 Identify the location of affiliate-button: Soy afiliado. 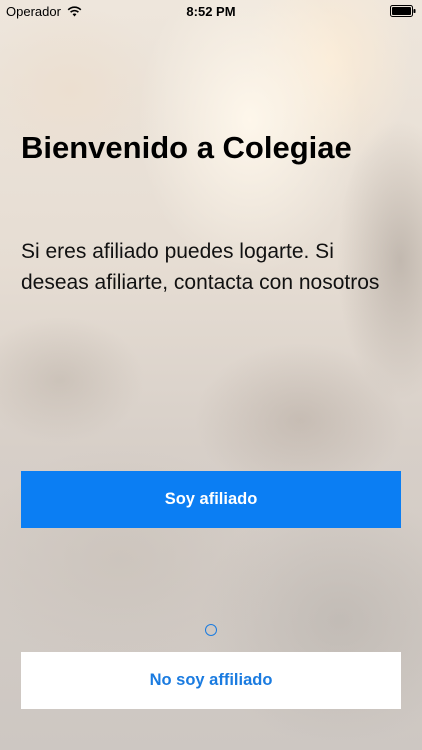
(211, 499).